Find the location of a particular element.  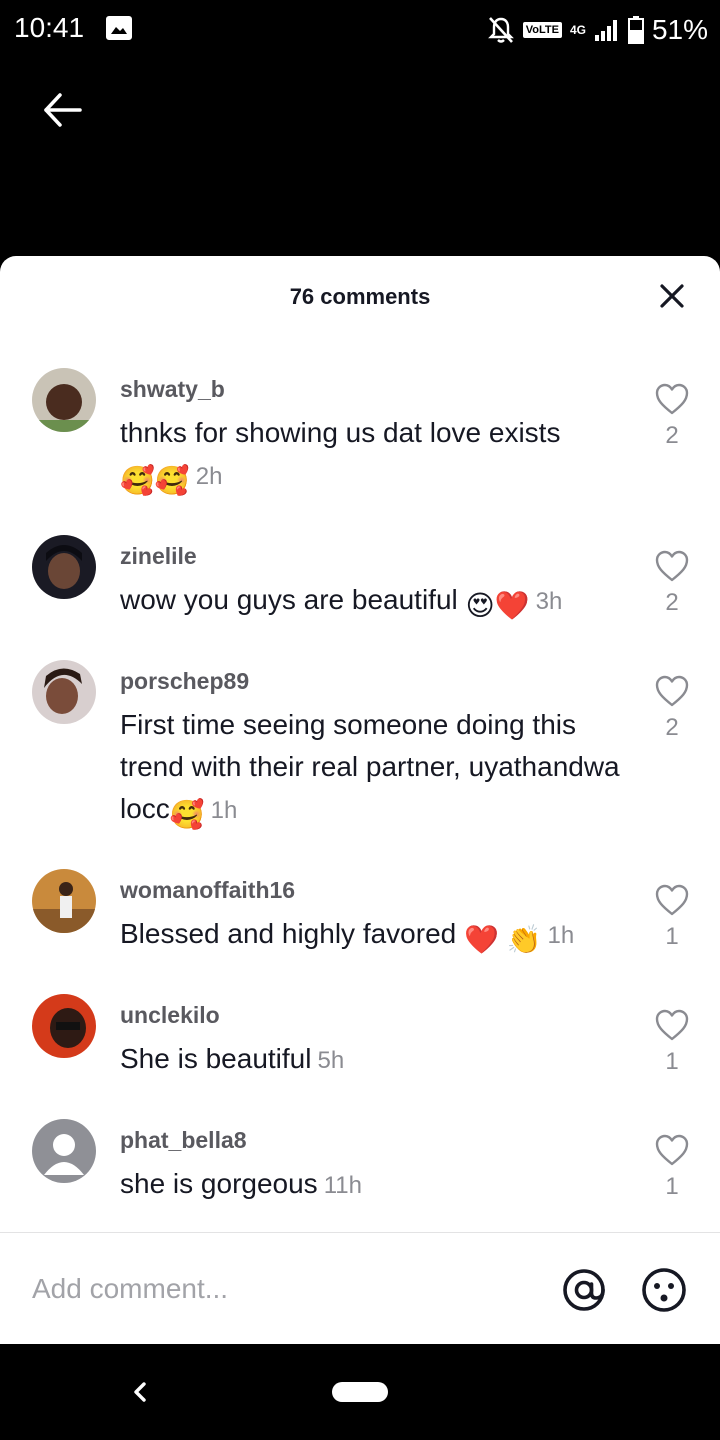

back-arrow-icon is located at coordinates (62, 110).